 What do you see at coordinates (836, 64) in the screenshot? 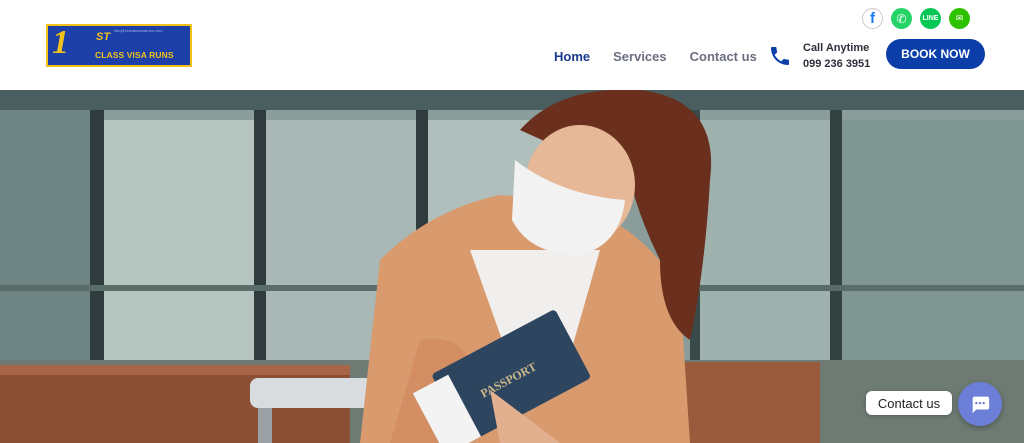
I see `call-number: 099 236 3951` at bounding box center [836, 64].